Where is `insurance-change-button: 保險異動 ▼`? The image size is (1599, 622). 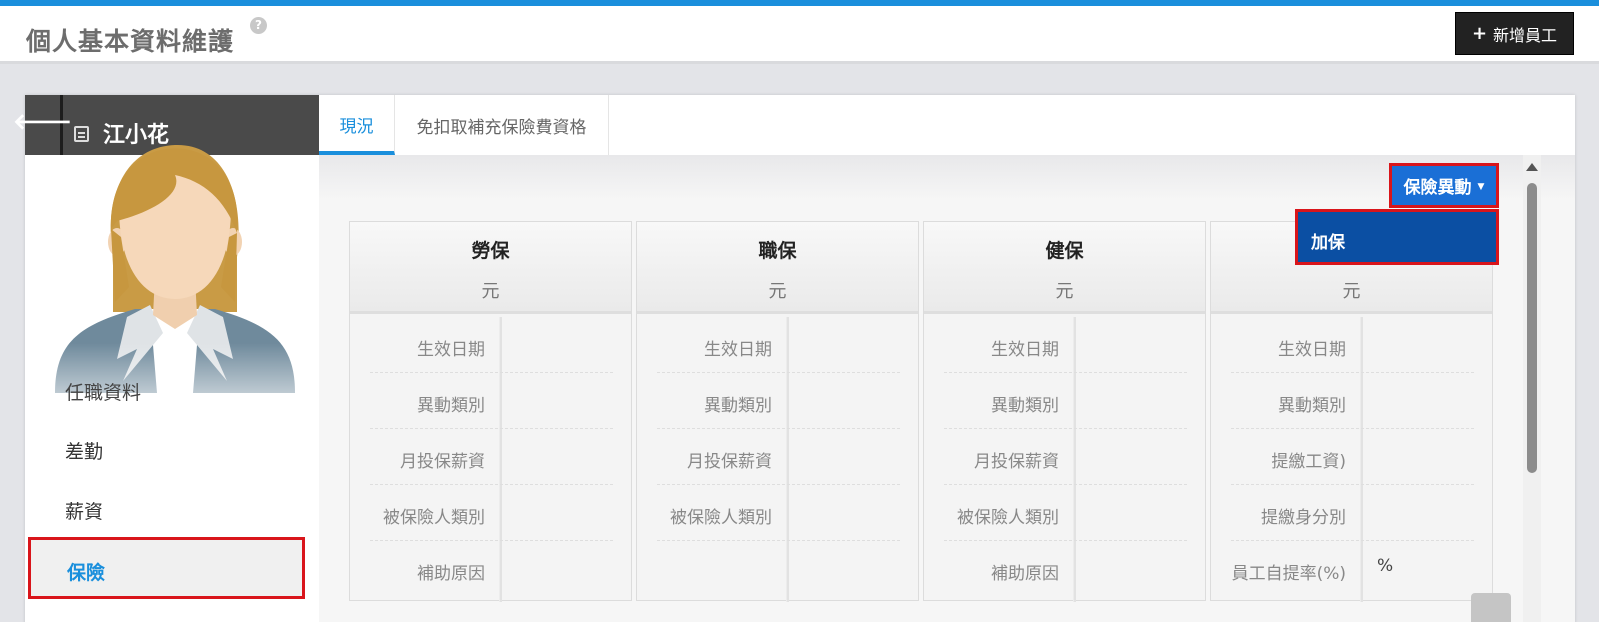 insurance-change-button: 保險異動 ▼ is located at coordinates (1444, 185).